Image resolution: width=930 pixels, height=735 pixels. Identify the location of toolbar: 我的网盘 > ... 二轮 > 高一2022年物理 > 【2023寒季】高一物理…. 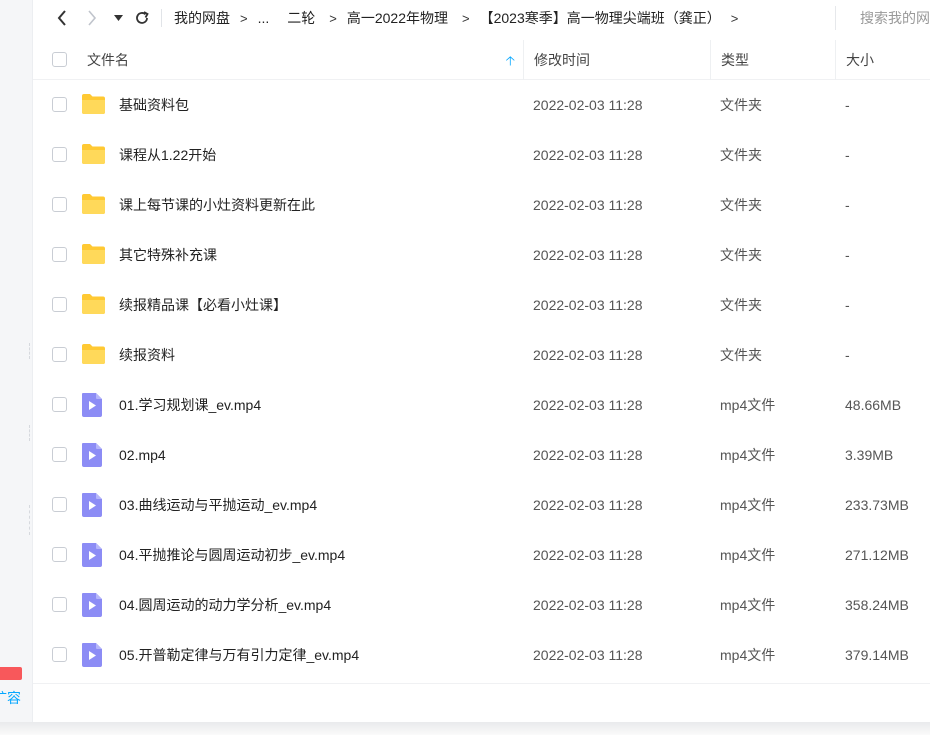
(481, 18).